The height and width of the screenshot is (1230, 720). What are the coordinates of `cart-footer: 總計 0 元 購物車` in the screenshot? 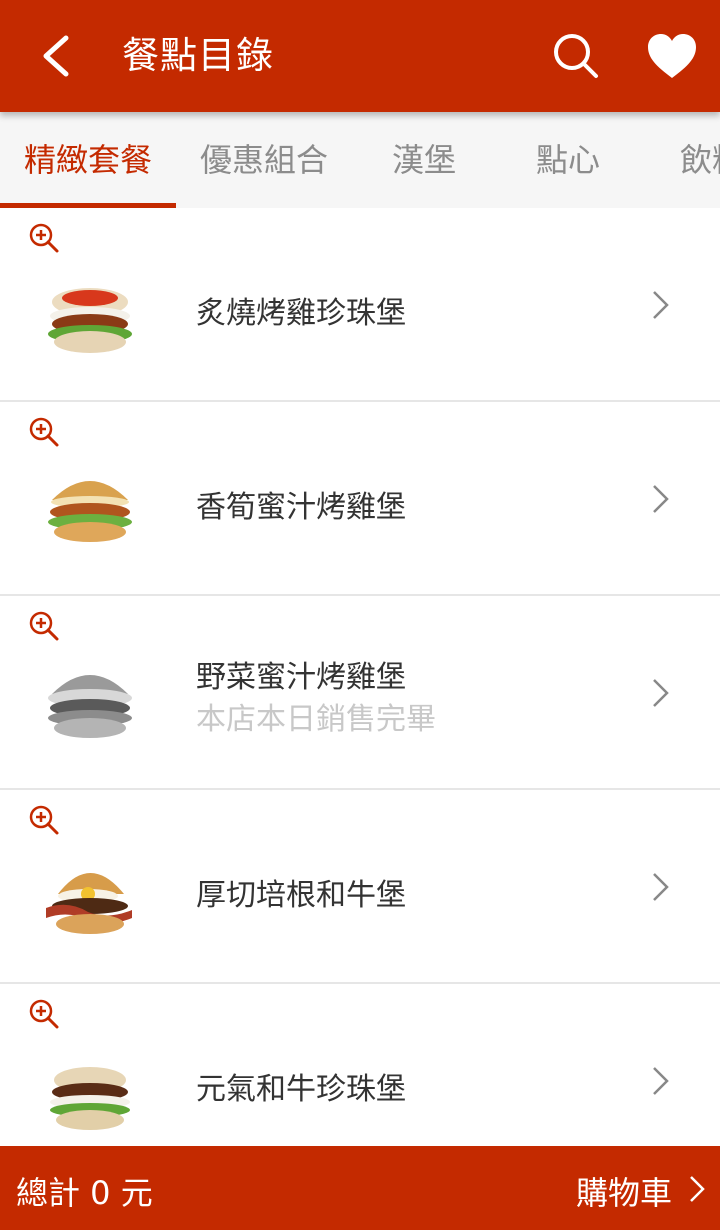 It's located at (360, 1188).